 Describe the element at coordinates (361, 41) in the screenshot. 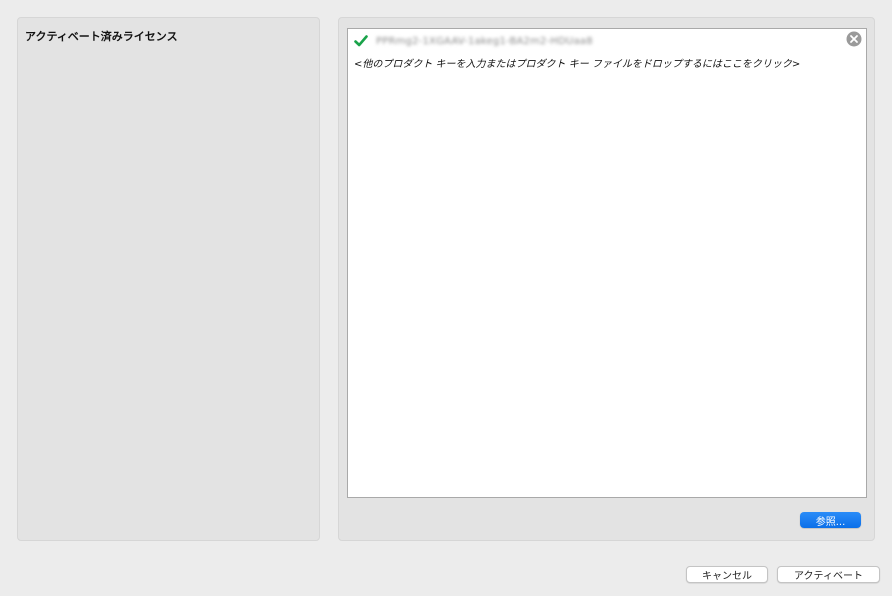

I see `check-icon` at that location.